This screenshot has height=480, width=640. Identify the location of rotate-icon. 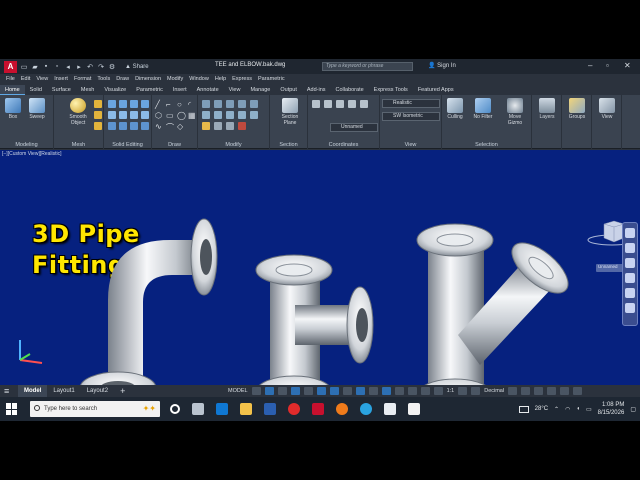
(218, 104).